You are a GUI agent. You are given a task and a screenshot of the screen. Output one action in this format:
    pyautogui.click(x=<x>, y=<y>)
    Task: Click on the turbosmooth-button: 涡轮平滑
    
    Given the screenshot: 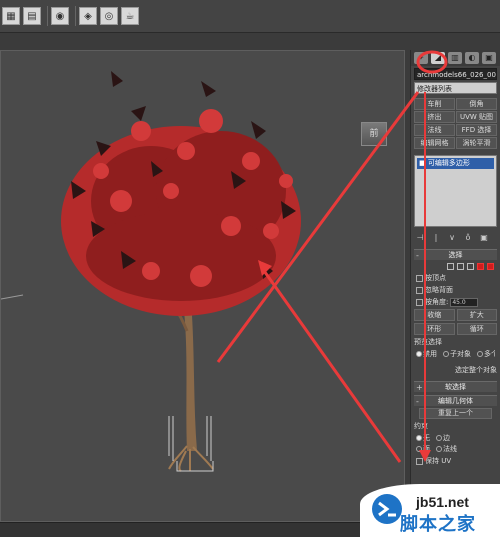 What is the action you would take?
    pyautogui.click(x=476, y=143)
    